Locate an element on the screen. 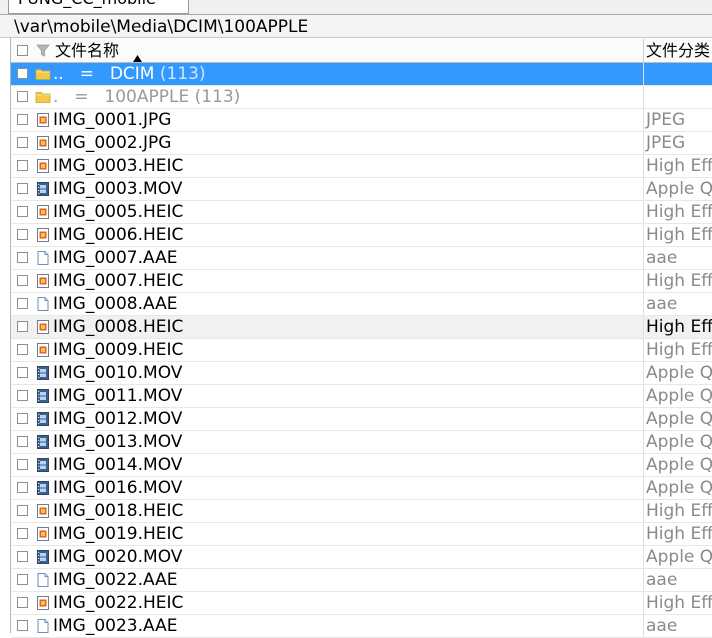 The width and height of the screenshot is (712, 638). file-name: IMG_0003.MOV is located at coordinates (118, 189).